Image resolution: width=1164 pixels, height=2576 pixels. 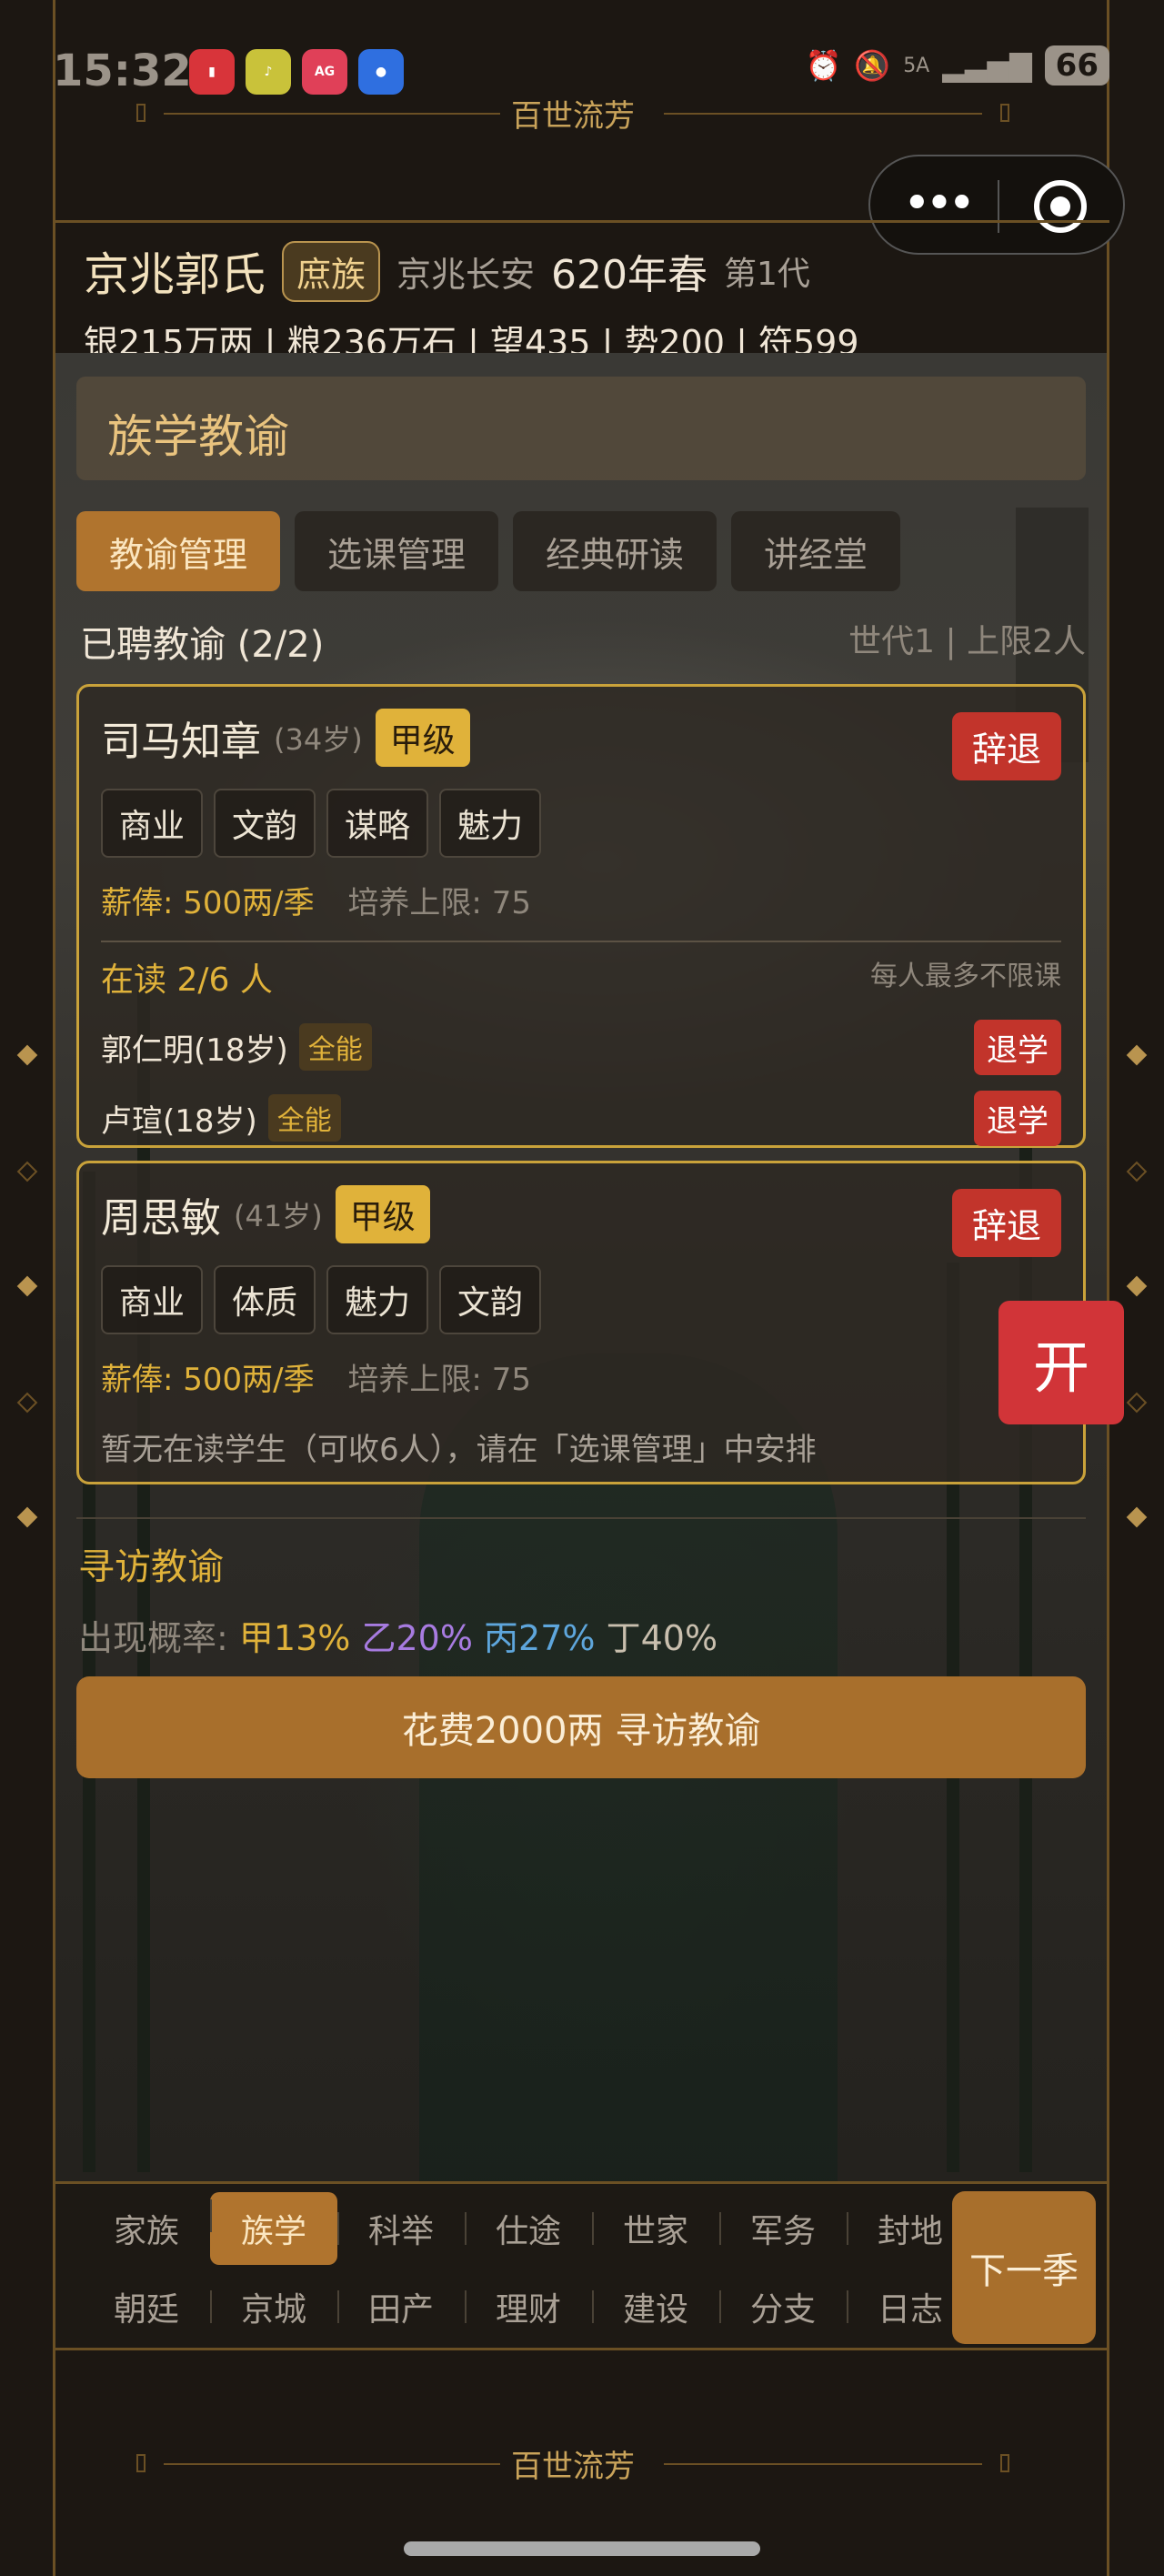 What do you see at coordinates (581, 428) in the screenshot?
I see `panel-title: 族学教谕` at bounding box center [581, 428].